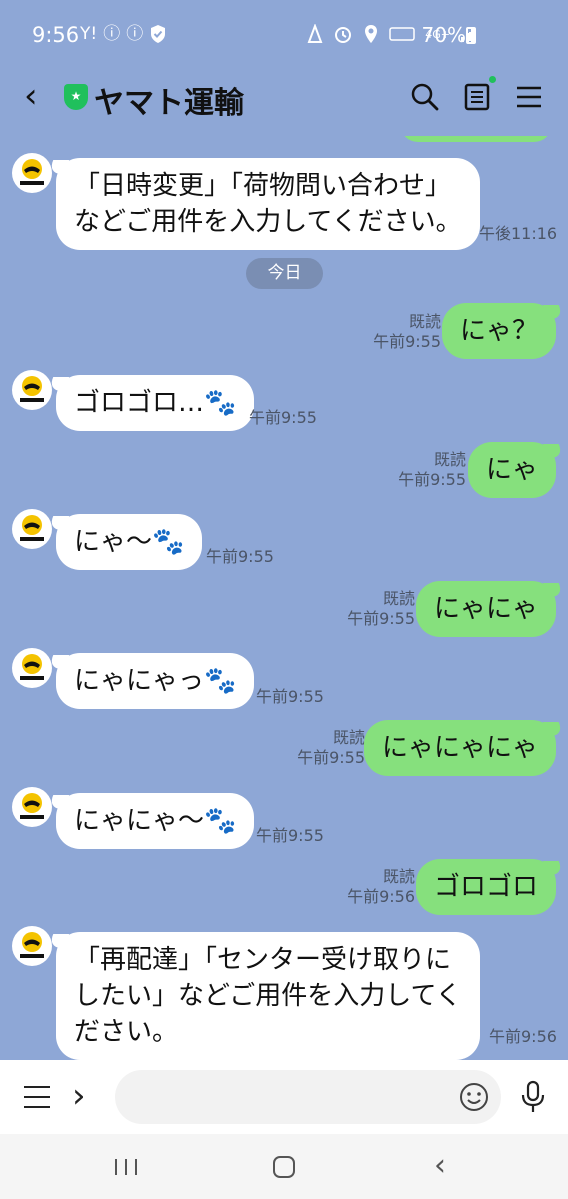 This screenshot has width=568, height=1199. Describe the element at coordinates (76, 97) in the screenshot. I see `official-badge-icon: ★` at that location.